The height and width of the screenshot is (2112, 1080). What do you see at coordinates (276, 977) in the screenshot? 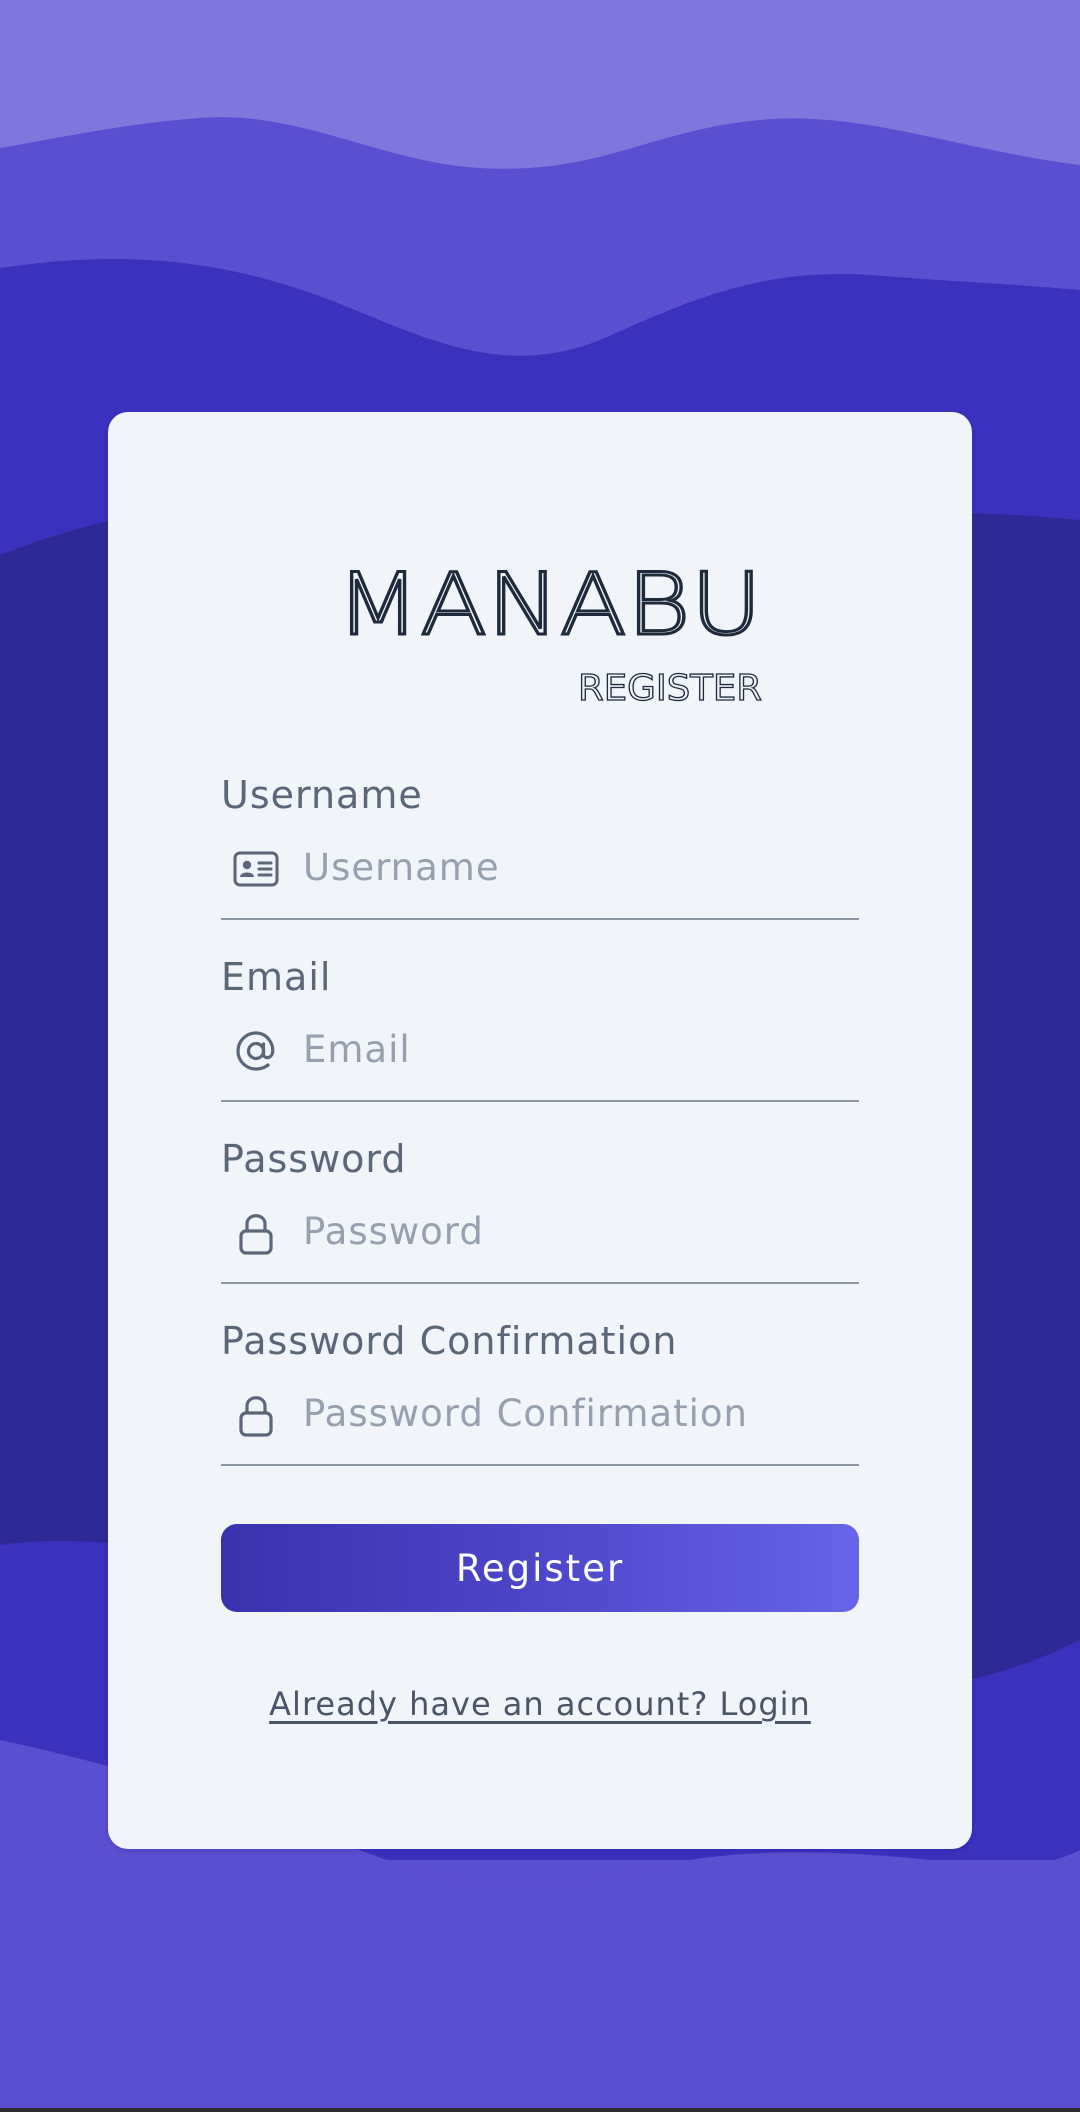
I see `email-label: Email` at bounding box center [276, 977].